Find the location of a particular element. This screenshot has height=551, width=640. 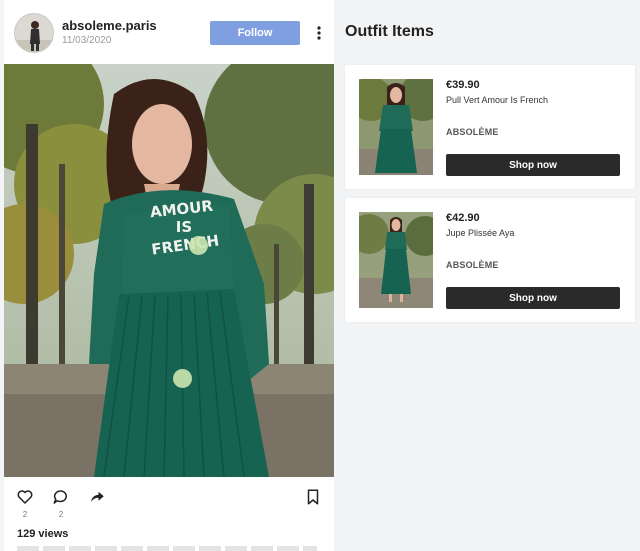

photo-print-line-2: IS is located at coordinates (184, 227).